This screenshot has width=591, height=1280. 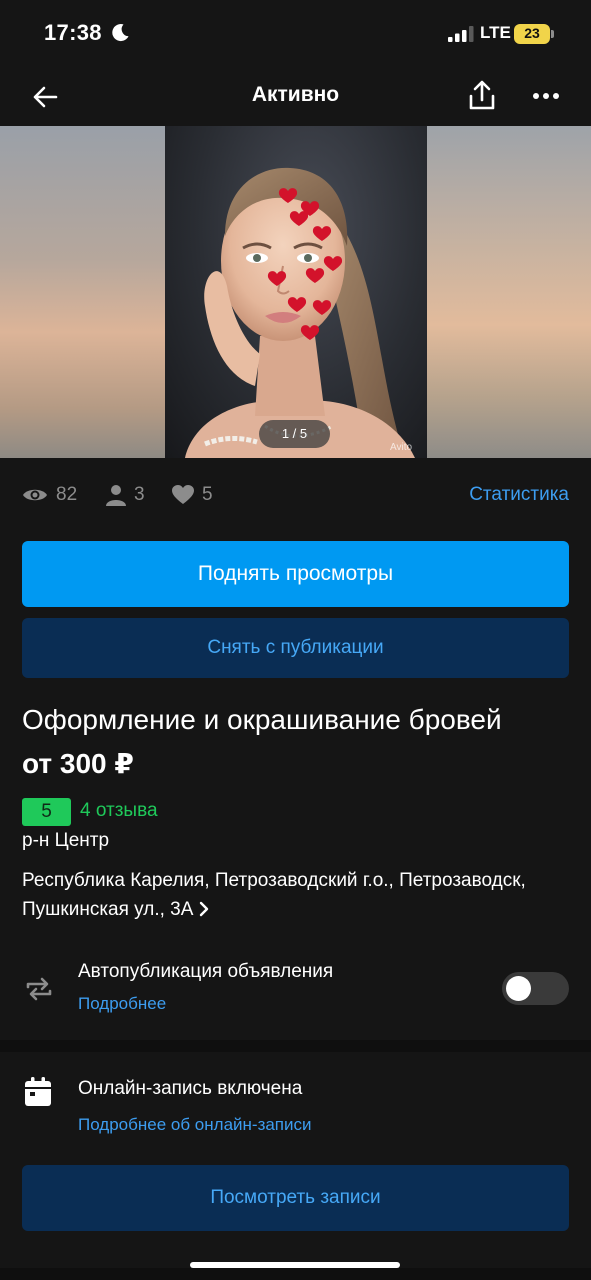 I want to click on bottom-divider, so click(x=295, y=1274).